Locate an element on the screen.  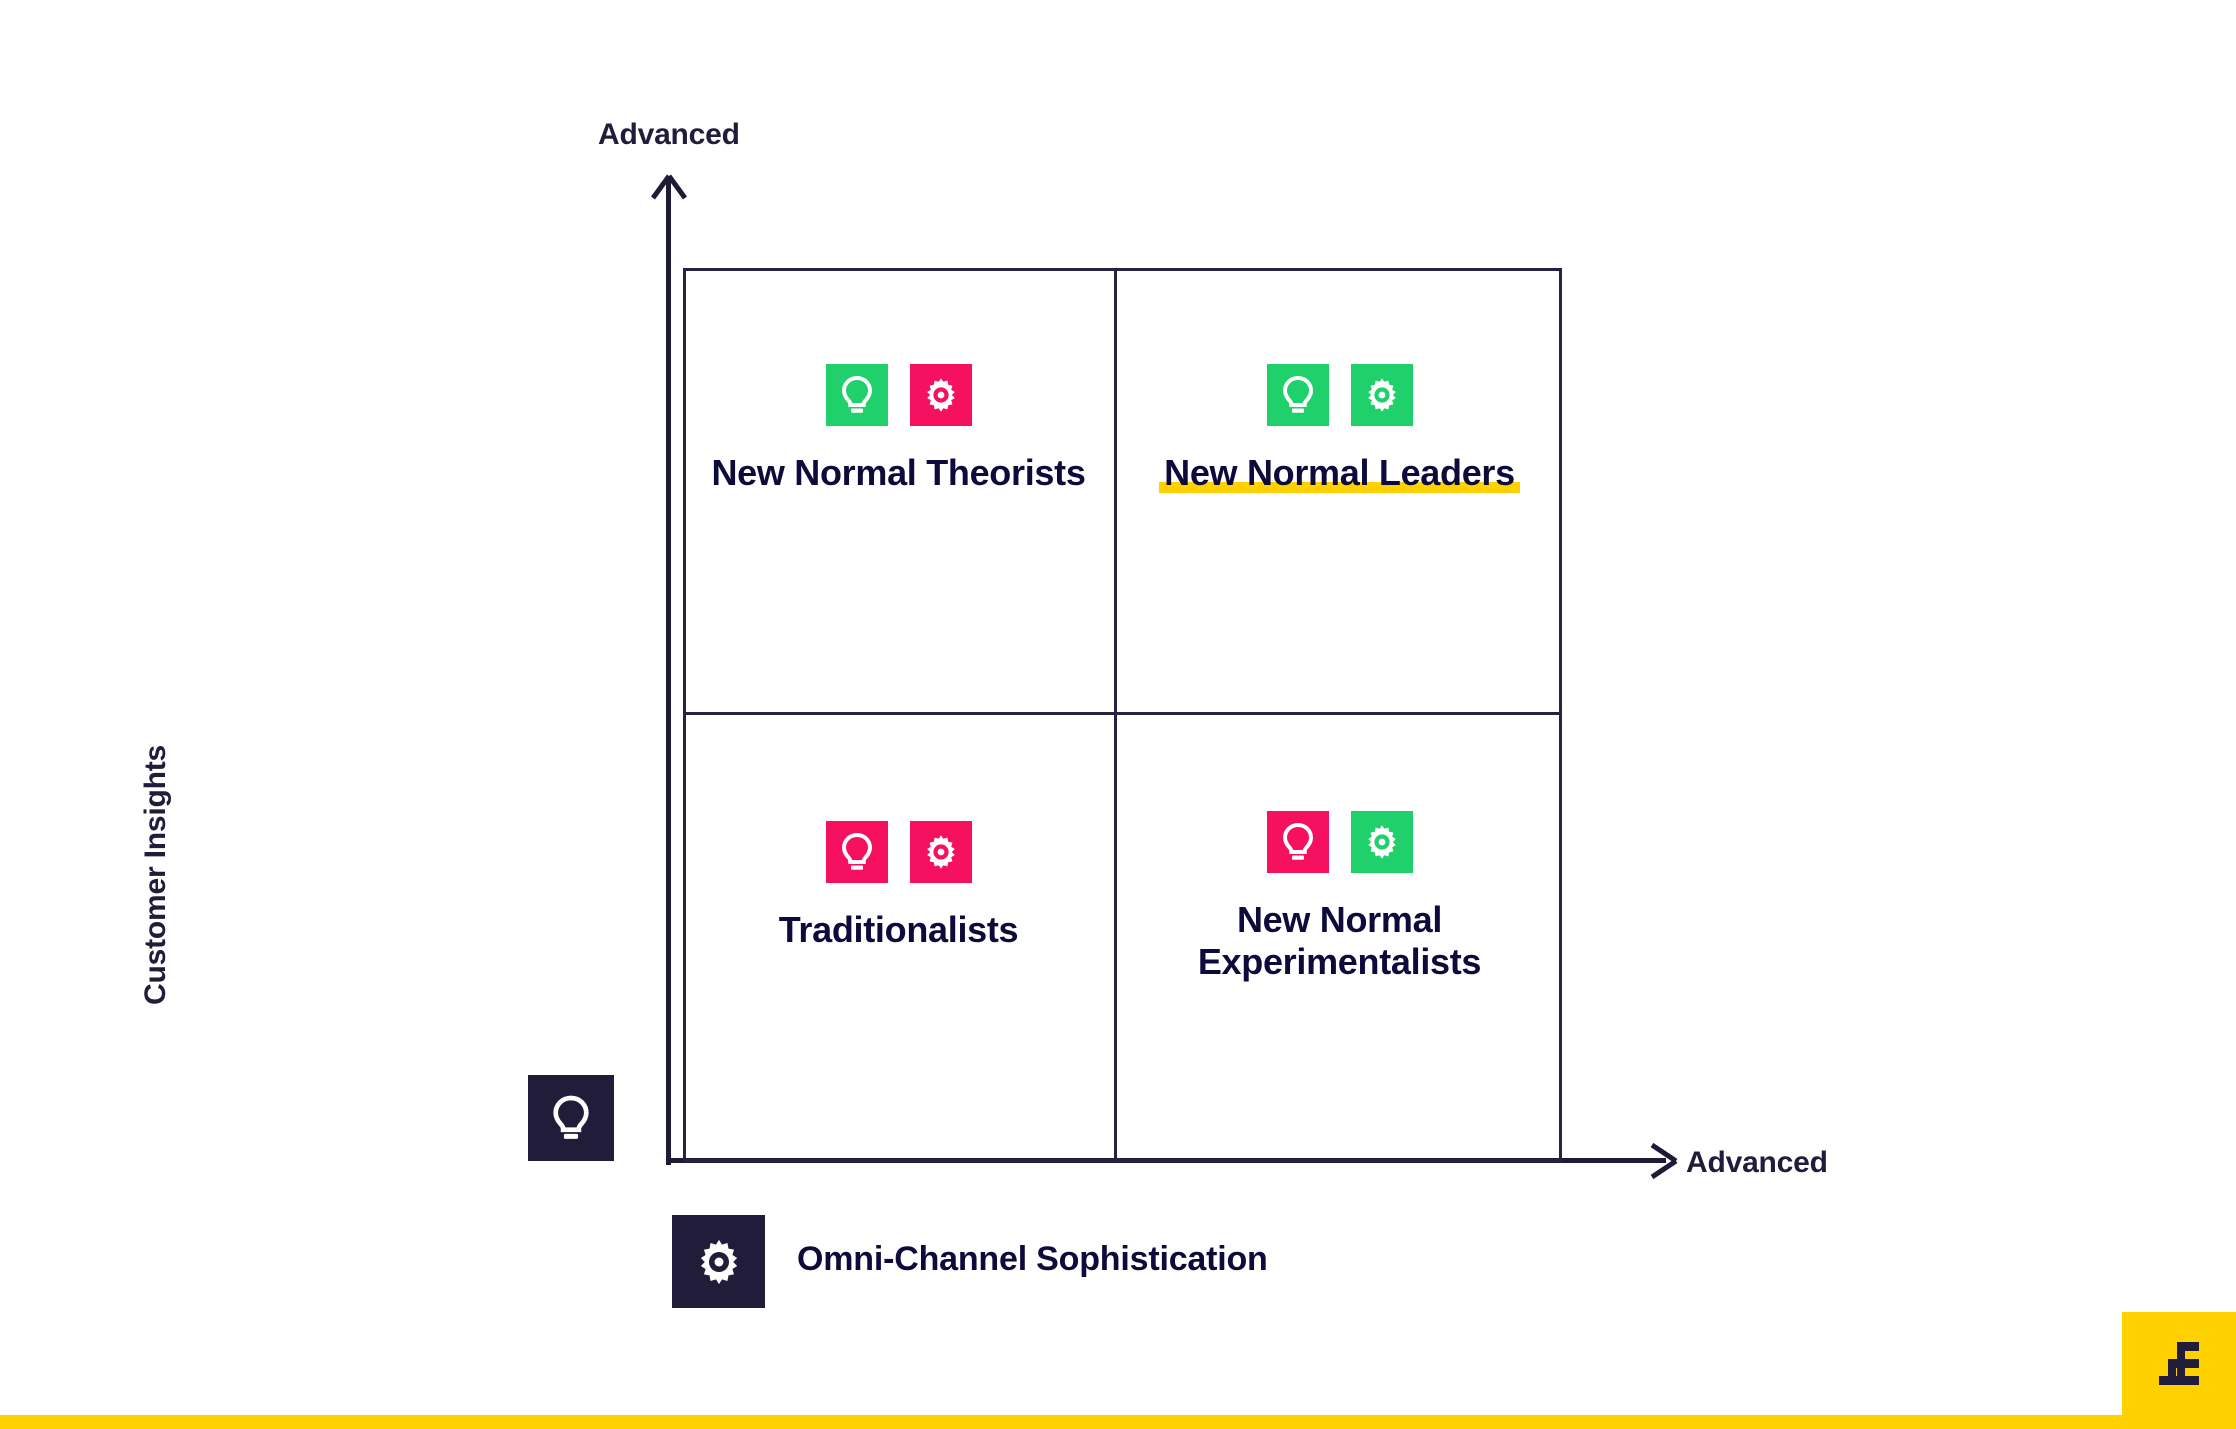
legend-lightbulb-icon is located at coordinates (571, 1118).